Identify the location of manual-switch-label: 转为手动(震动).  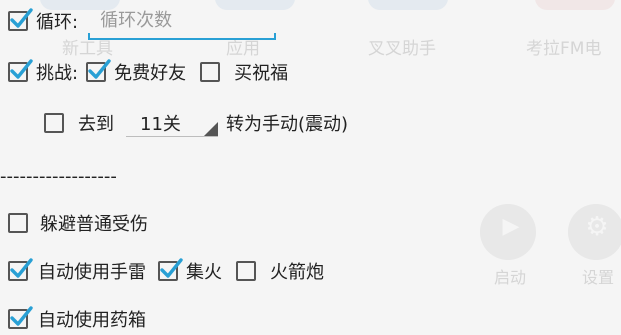
(287, 124).